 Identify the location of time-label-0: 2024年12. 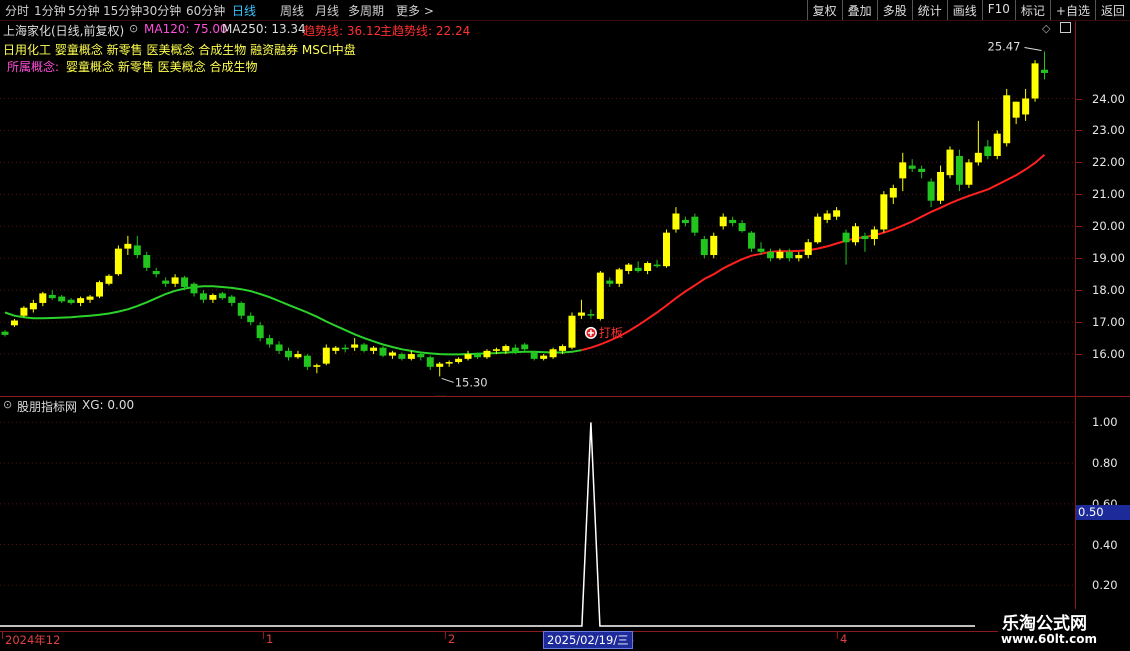
(33, 640).